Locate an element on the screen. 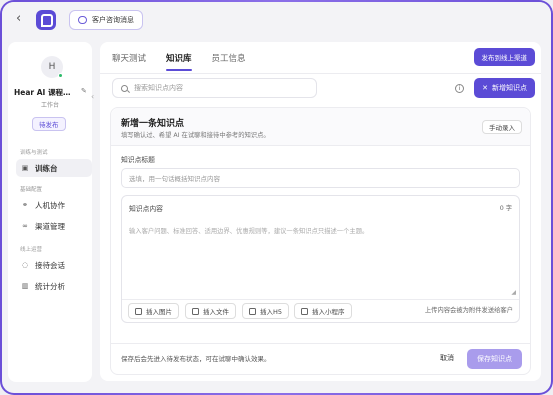 This screenshot has width=553, height=395. file-icon is located at coordinates (195, 311).